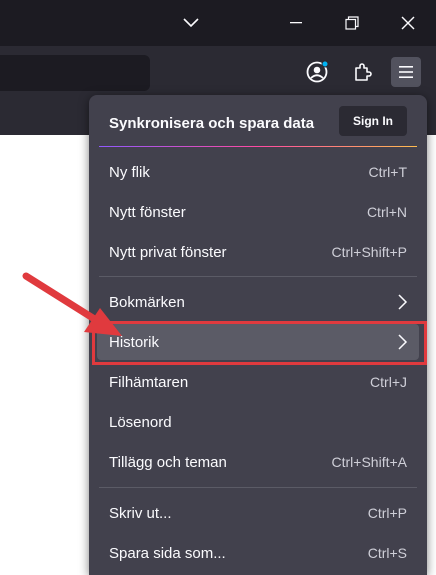 This screenshot has height=575, width=436. Describe the element at coordinates (386, 212) in the screenshot. I see `menu-item-shortcut: Ctrl+N` at that location.